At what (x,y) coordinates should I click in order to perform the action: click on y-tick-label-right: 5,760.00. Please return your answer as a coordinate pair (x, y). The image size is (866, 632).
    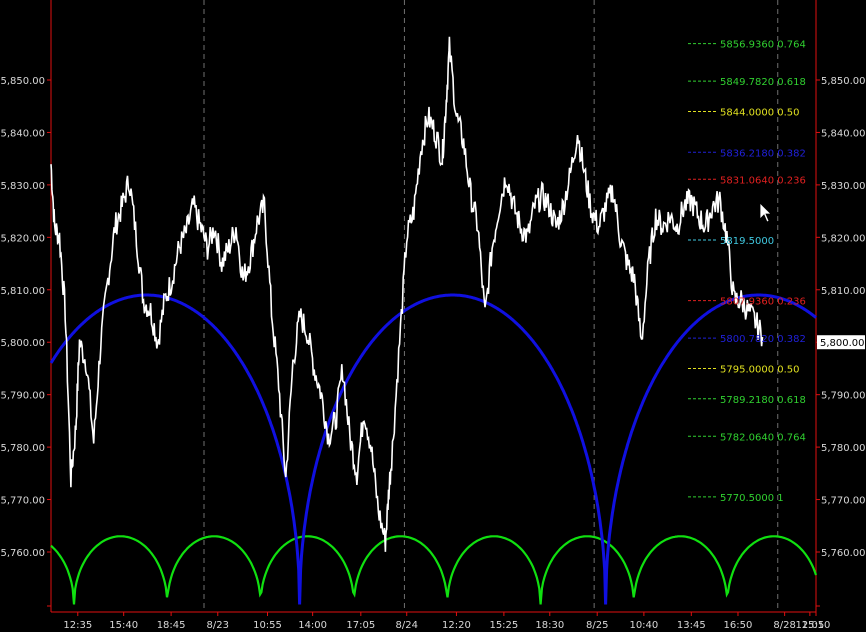
    Looking at the image, I should click on (843, 553).